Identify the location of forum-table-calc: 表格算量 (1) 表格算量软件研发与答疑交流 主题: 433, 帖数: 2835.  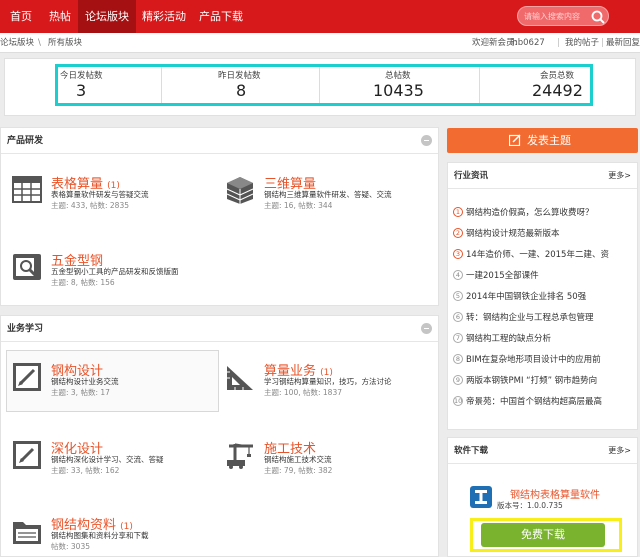
(112, 195).